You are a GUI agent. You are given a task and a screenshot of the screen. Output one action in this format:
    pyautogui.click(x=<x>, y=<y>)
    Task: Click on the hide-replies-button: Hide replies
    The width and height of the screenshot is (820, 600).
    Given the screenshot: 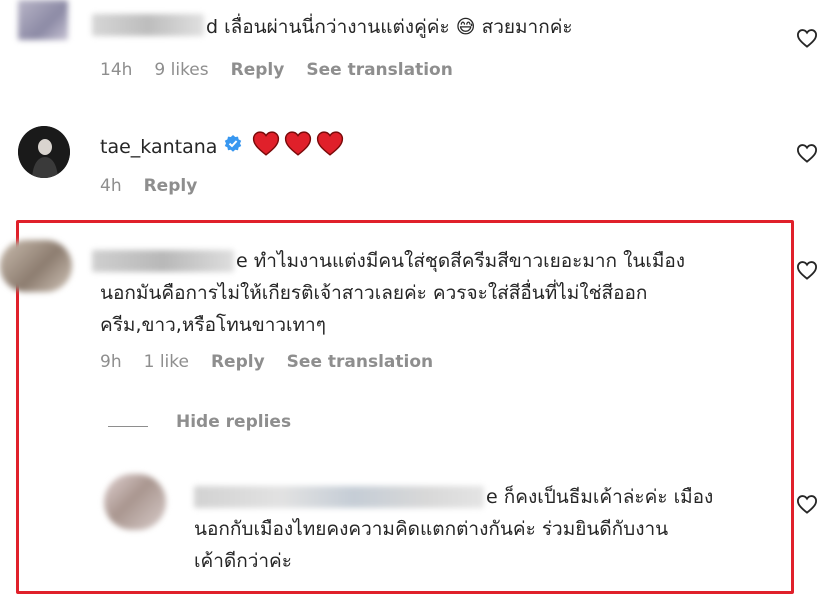 What is the action you would take?
    pyautogui.click(x=233, y=422)
    